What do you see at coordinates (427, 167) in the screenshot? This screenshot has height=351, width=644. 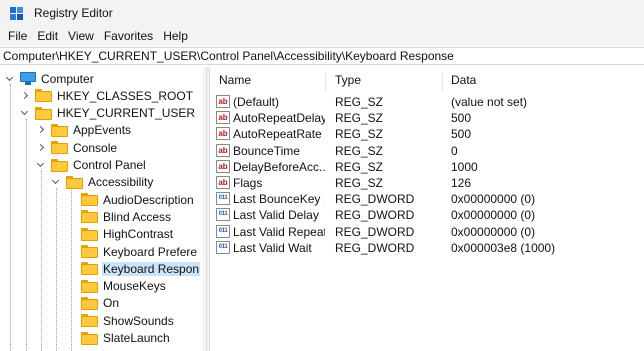 I see `value-row: ab DelayBeforeAcc... REG_SZ 1000` at bounding box center [427, 167].